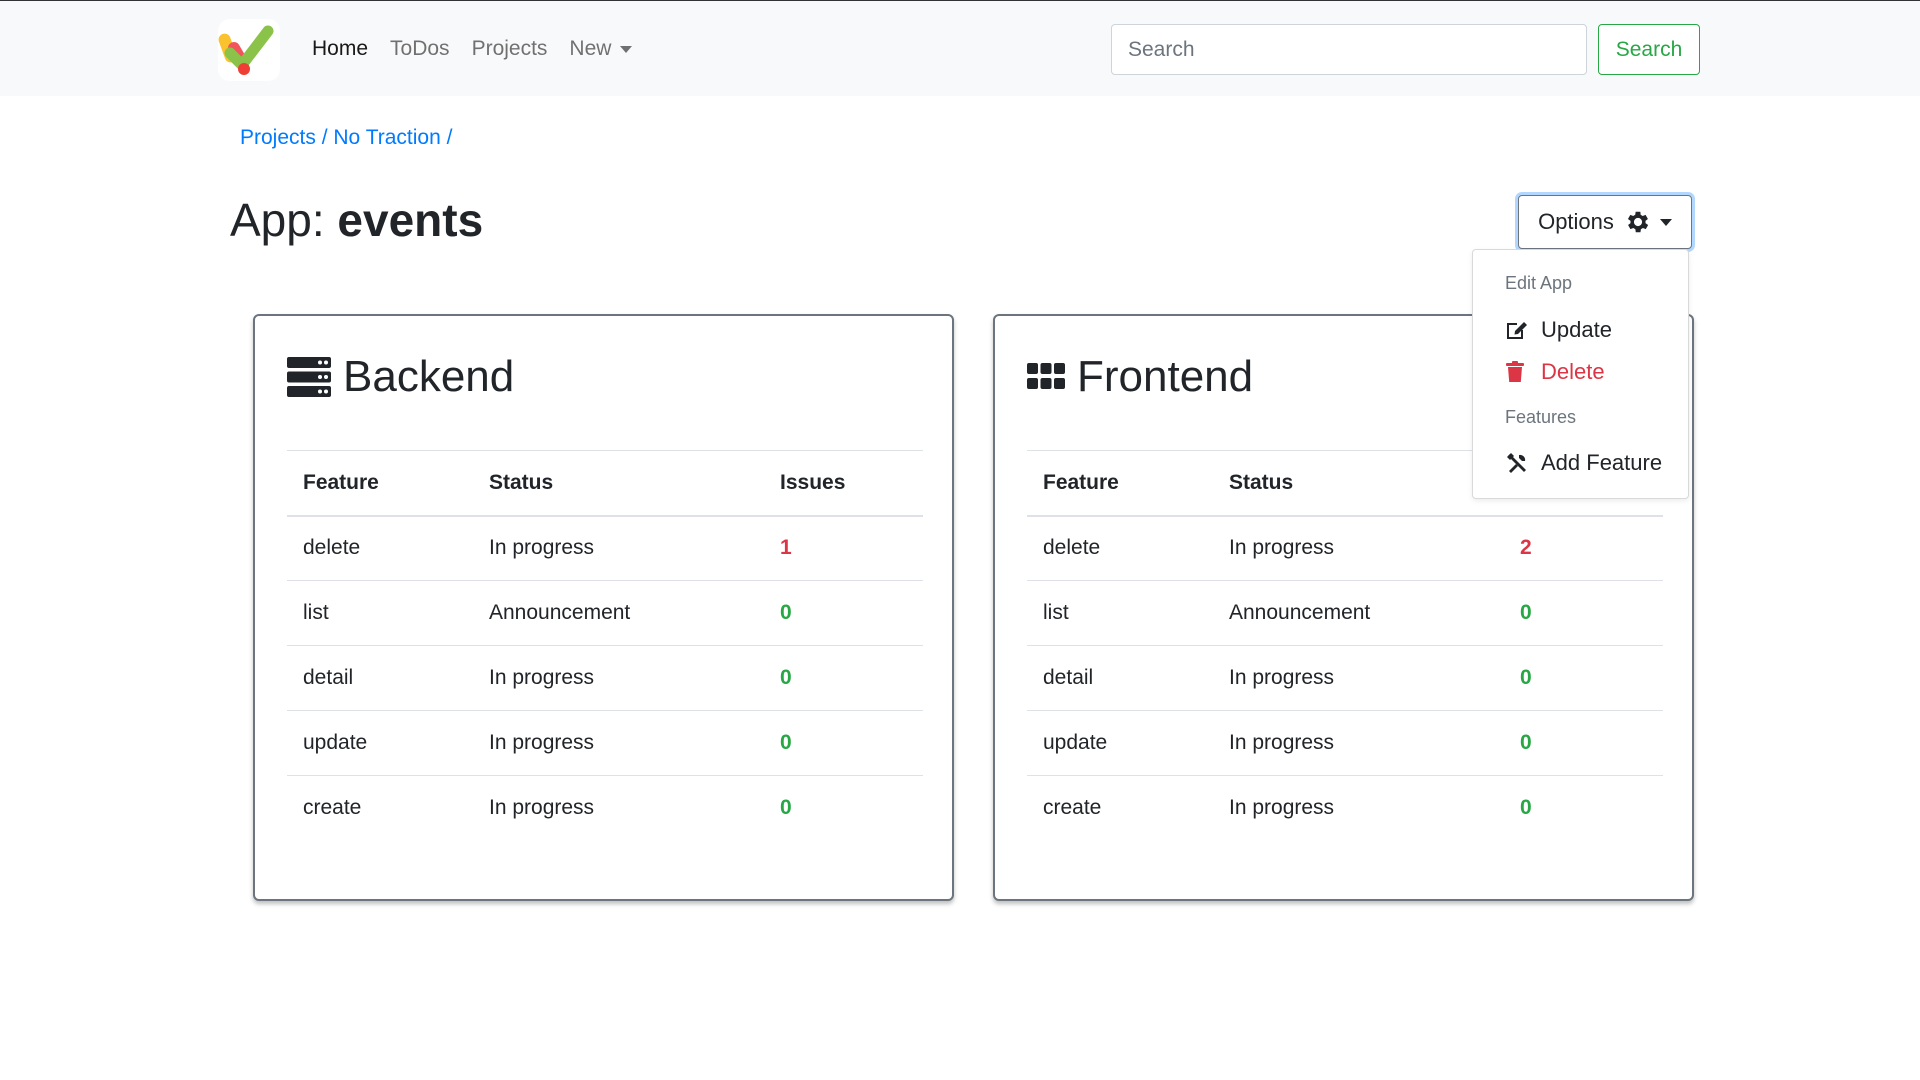  Describe the element at coordinates (786, 548) in the screenshot. I see `issues-count: 1` at that location.